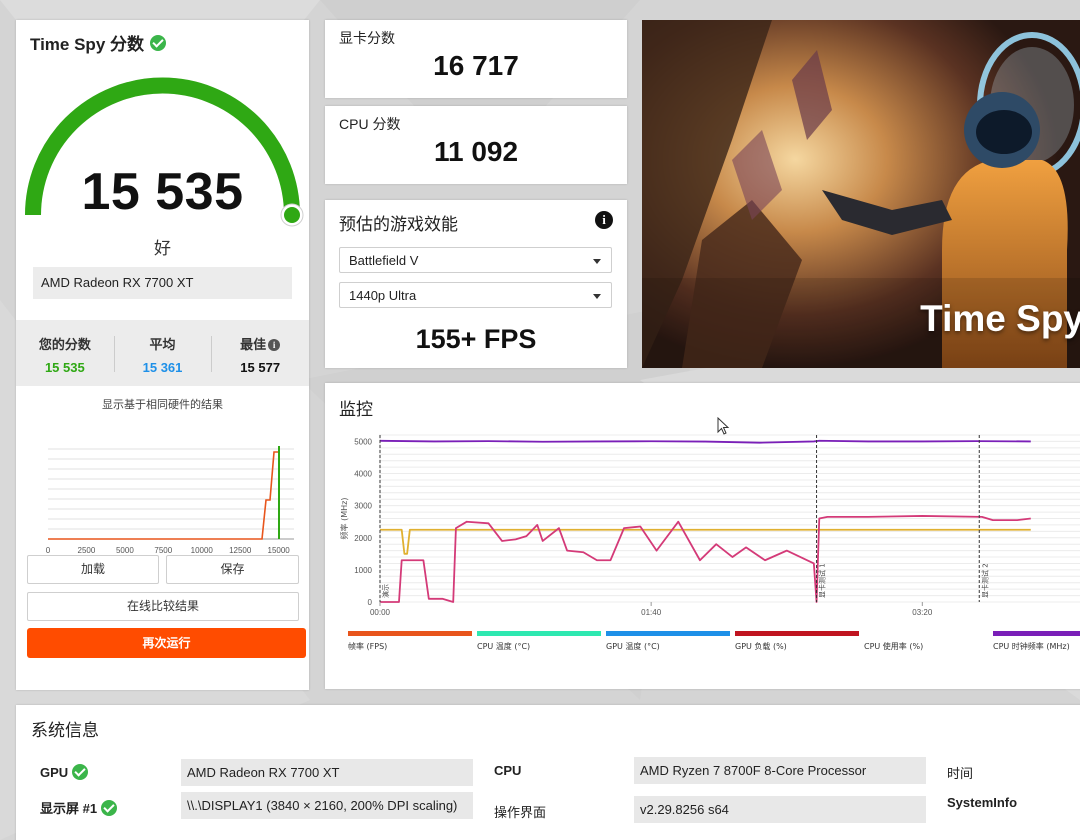 The width and height of the screenshot is (1080, 840). I want to click on histogram-distribution-line, so click(163, 495).